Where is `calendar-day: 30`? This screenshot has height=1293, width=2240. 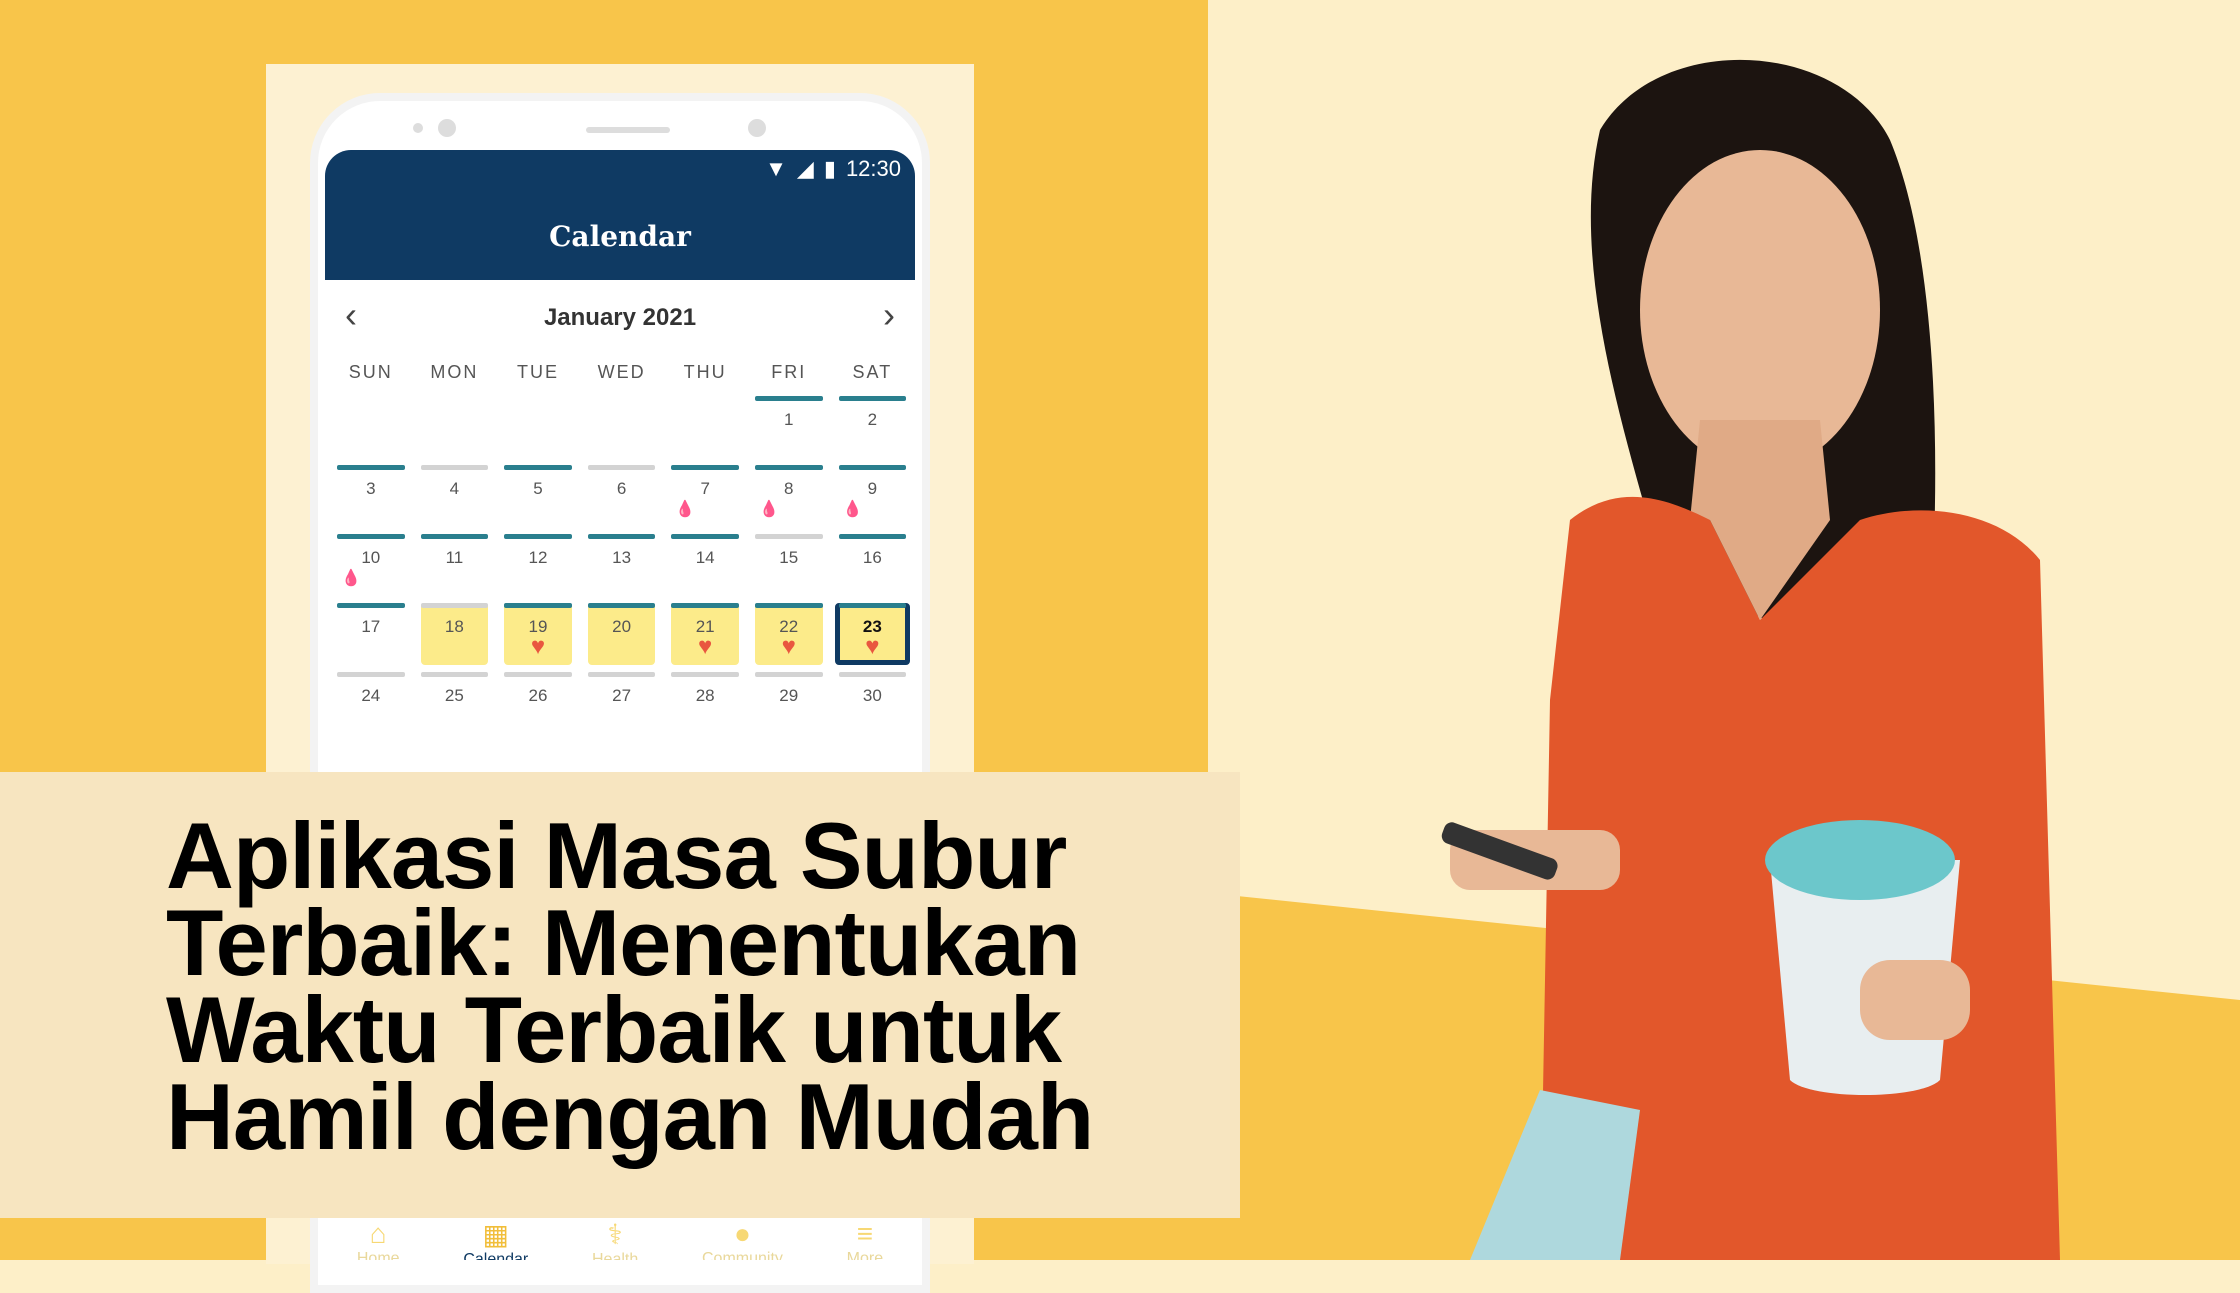
calendar-day: 30 is located at coordinates (873, 706).